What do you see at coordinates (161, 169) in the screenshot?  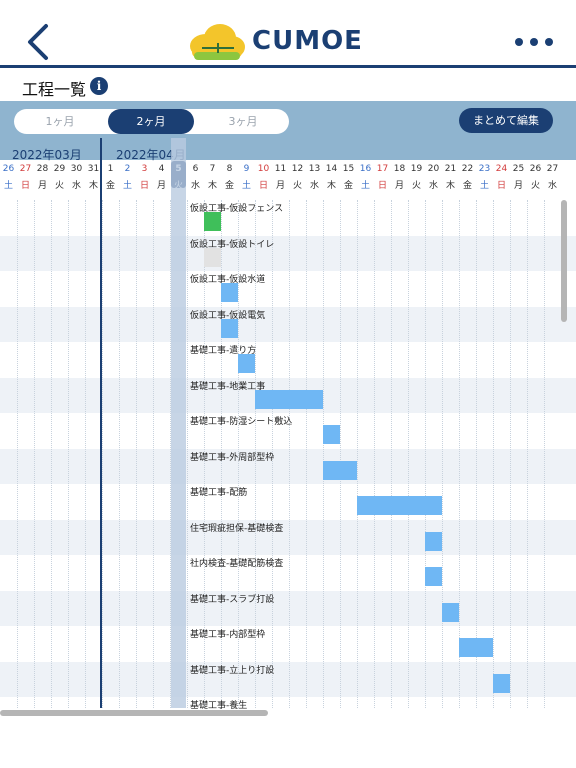 I see `day-number: 4` at bounding box center [161, 169].